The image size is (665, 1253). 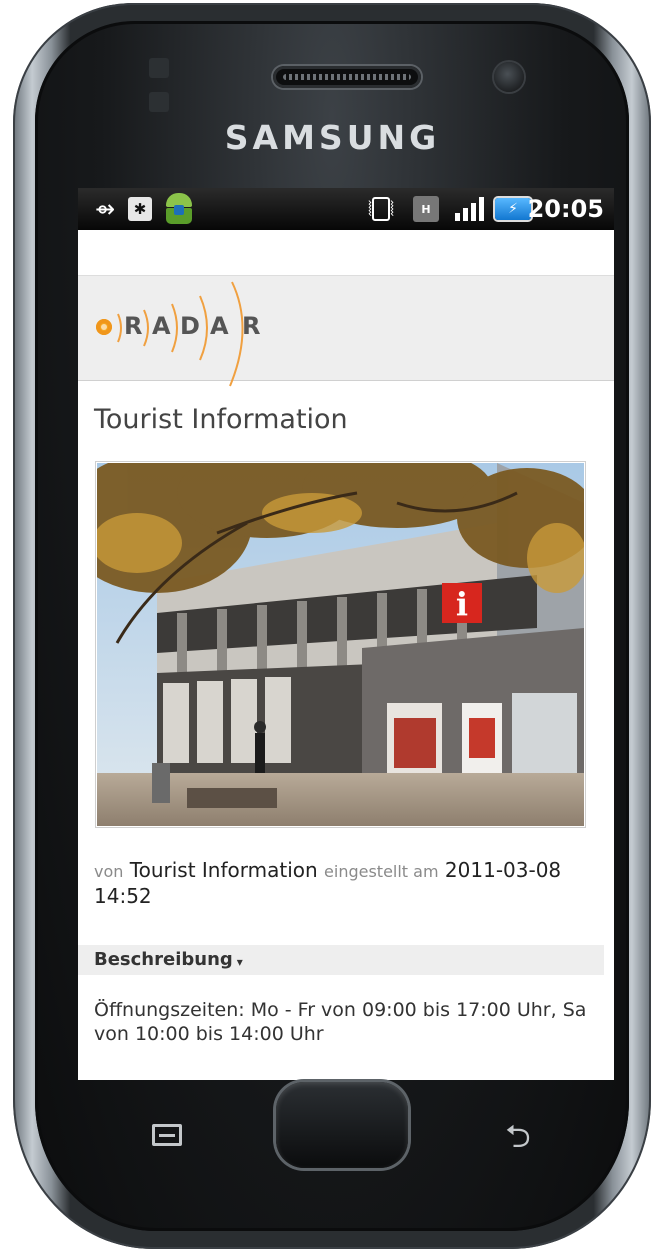 What do you see at coordinates (509, 77) in the screenshot?
I see `front-camera` at bounding box center [509, 77].